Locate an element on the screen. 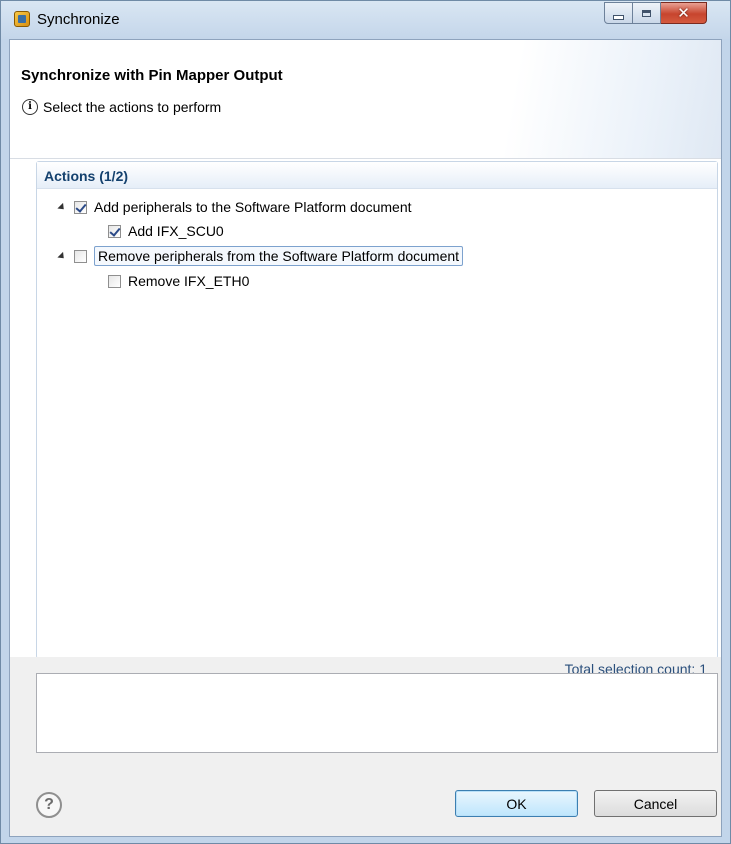 The width and height of the screenshot is (731, 844). info-icon: i is located at coordinates (30, 107).